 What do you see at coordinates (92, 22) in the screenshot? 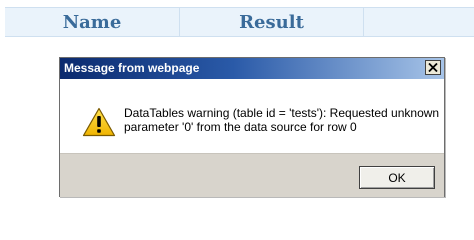
I see `column-header-name: Name` at bounding box center [92, 22].